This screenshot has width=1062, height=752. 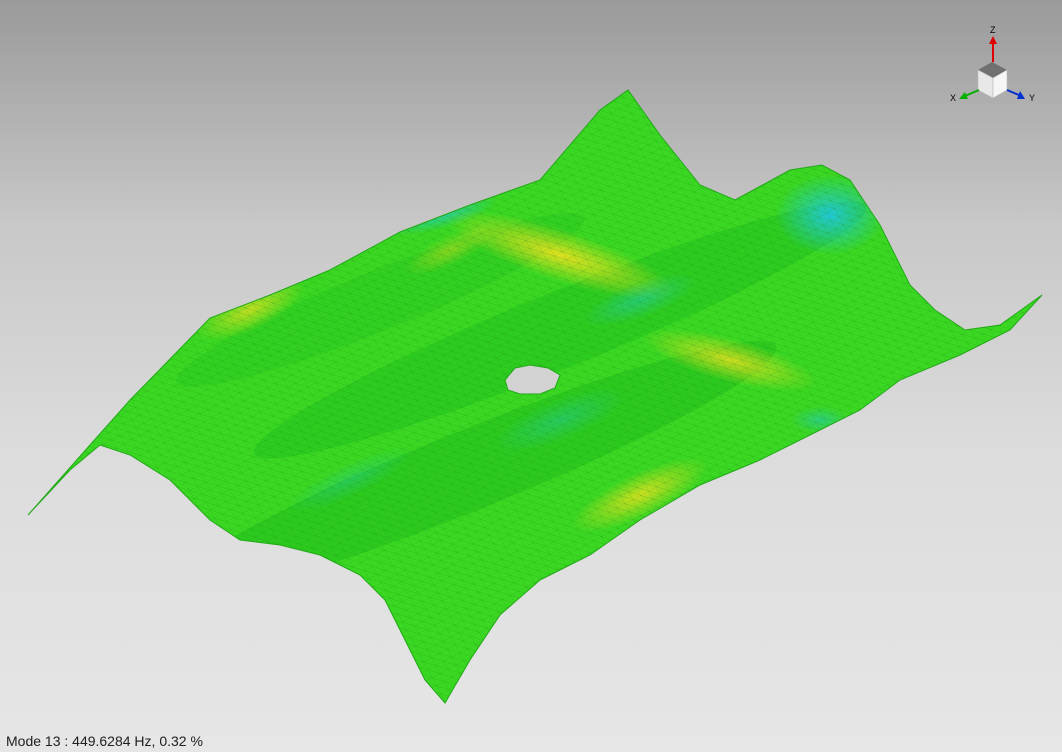 What do you see at coordinates (953, 98) in the screenshot?
I see `x-axis-label: X` at bounding box center [953, 98].